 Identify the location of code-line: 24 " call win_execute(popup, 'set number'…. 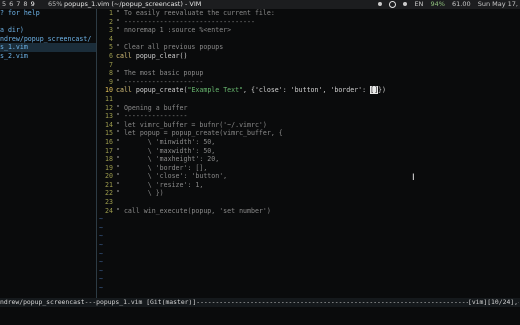
(309, 211).